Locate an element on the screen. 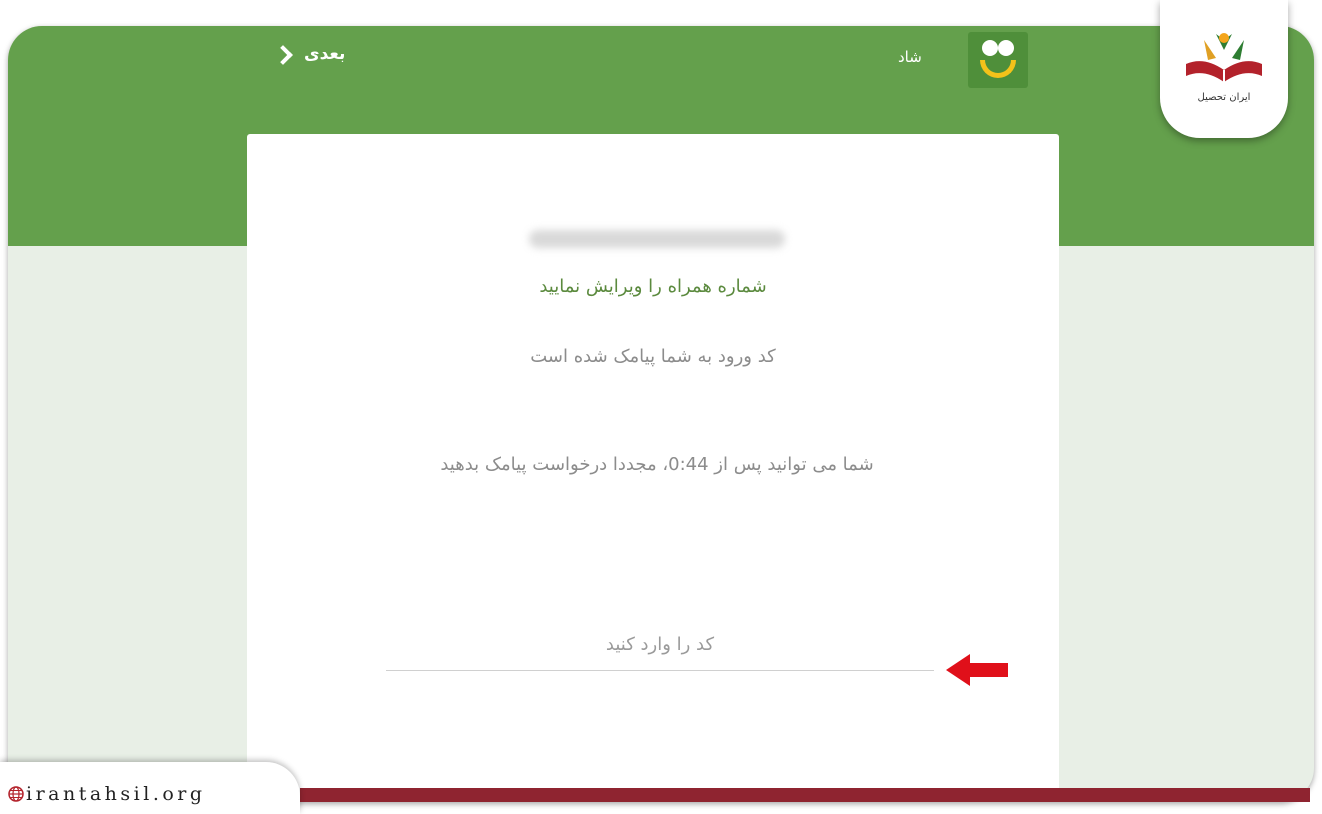 This screenshot has height=814, width=1322. chevron-left-icon is located at coordinates (283, 55).